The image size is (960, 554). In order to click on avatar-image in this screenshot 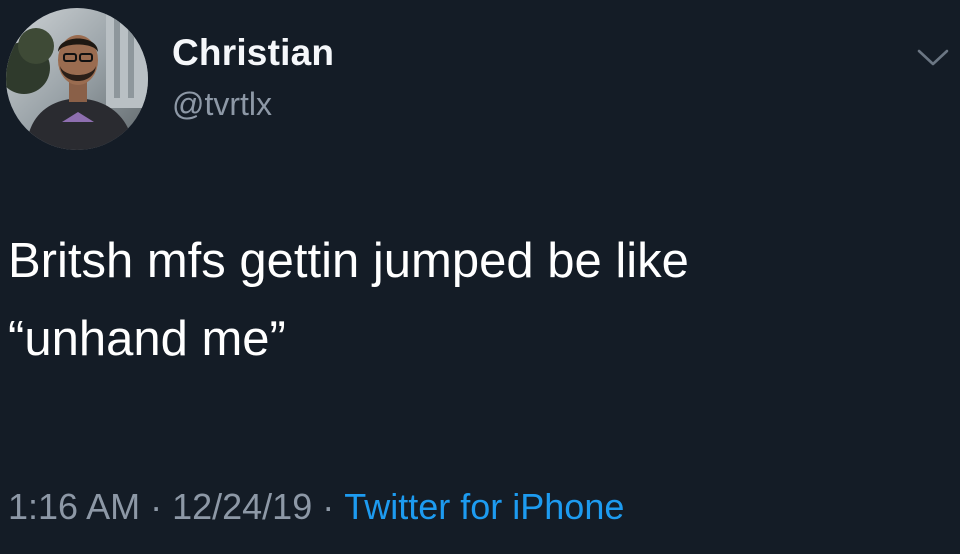, I will do `click(77, 79)`.